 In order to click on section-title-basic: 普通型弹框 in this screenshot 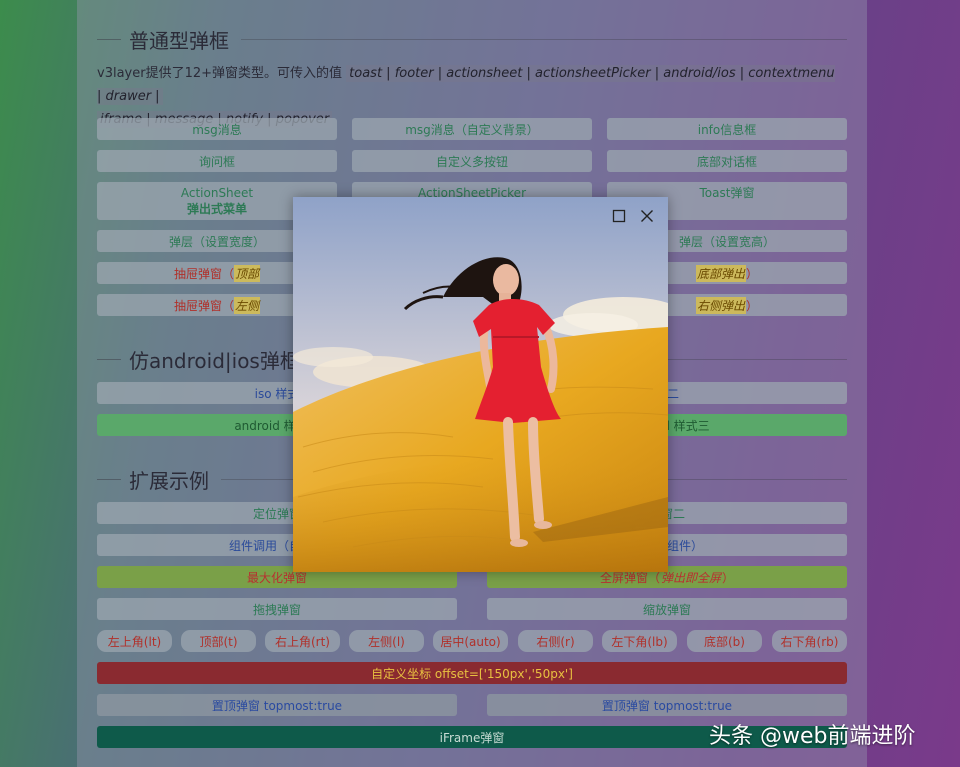, I will do `click(472, 39)`.